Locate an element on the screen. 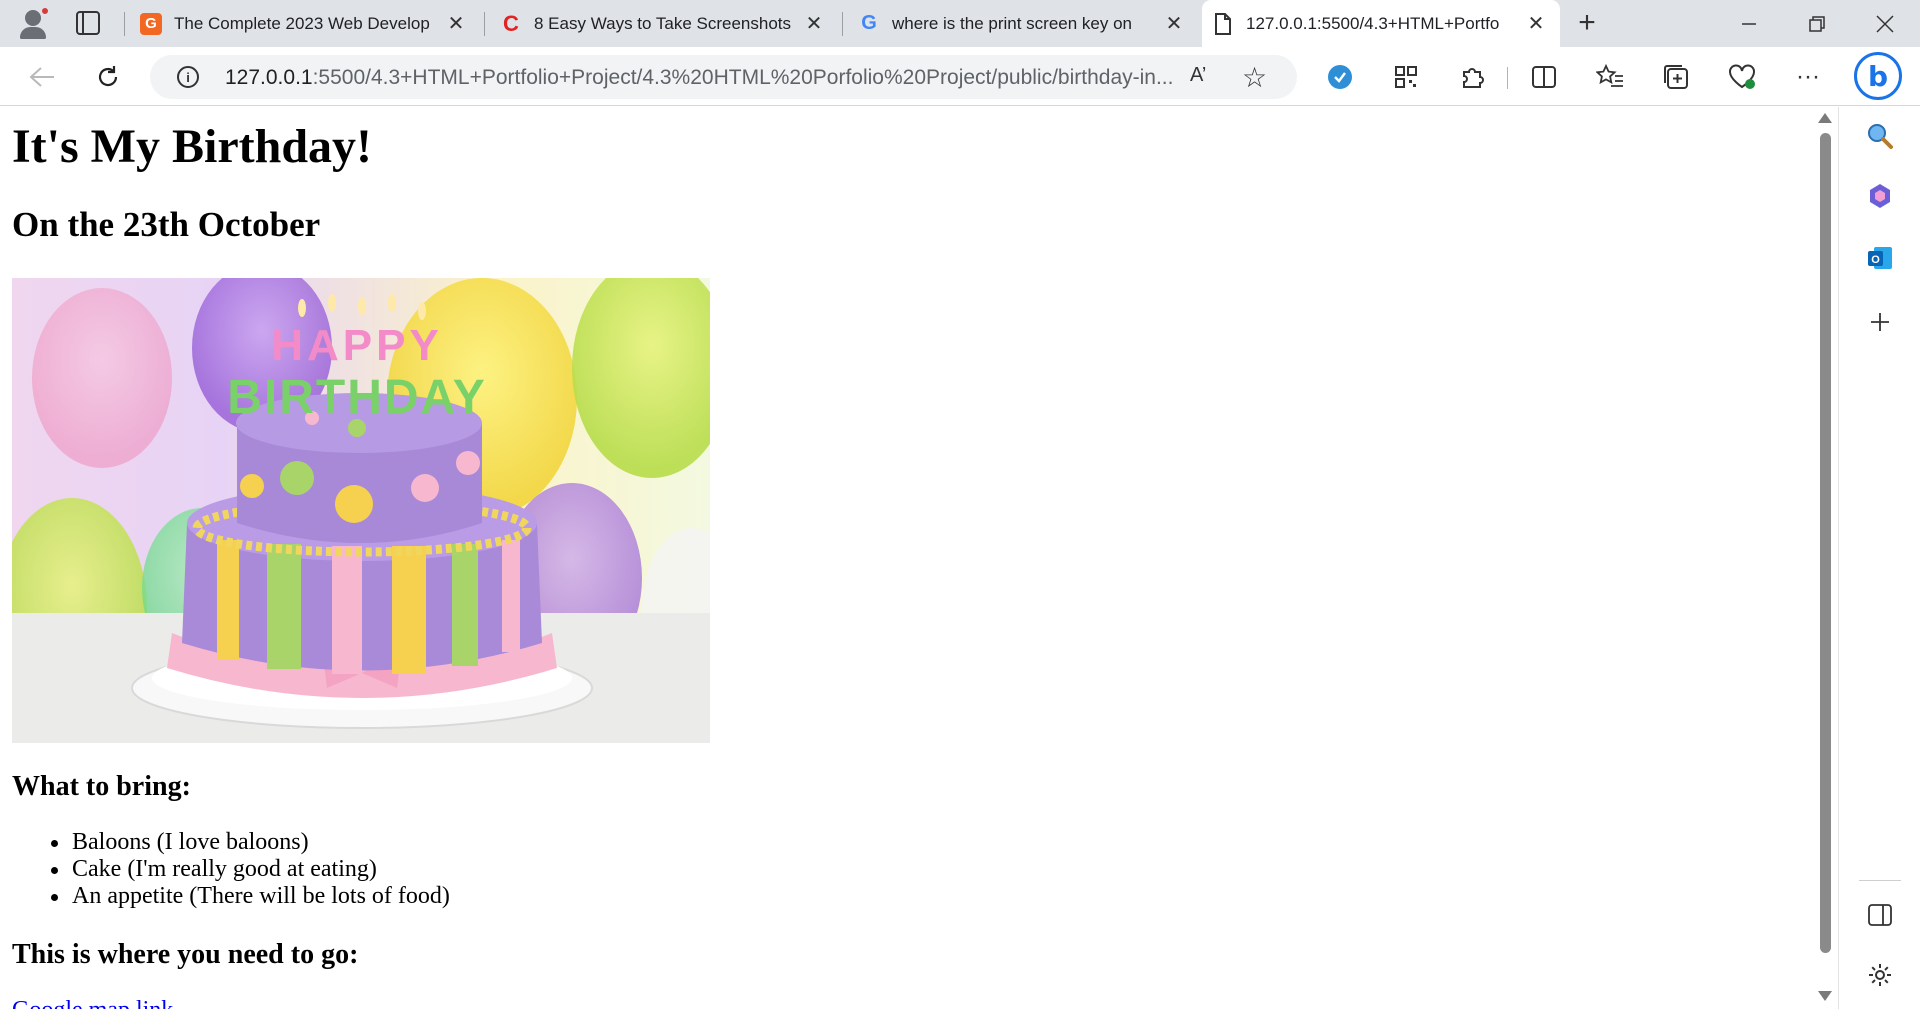 The width and height of the screenshot is (1920, 1009). list-item: Cake (I'm really good at eating) is located at coordinates (250, 869).